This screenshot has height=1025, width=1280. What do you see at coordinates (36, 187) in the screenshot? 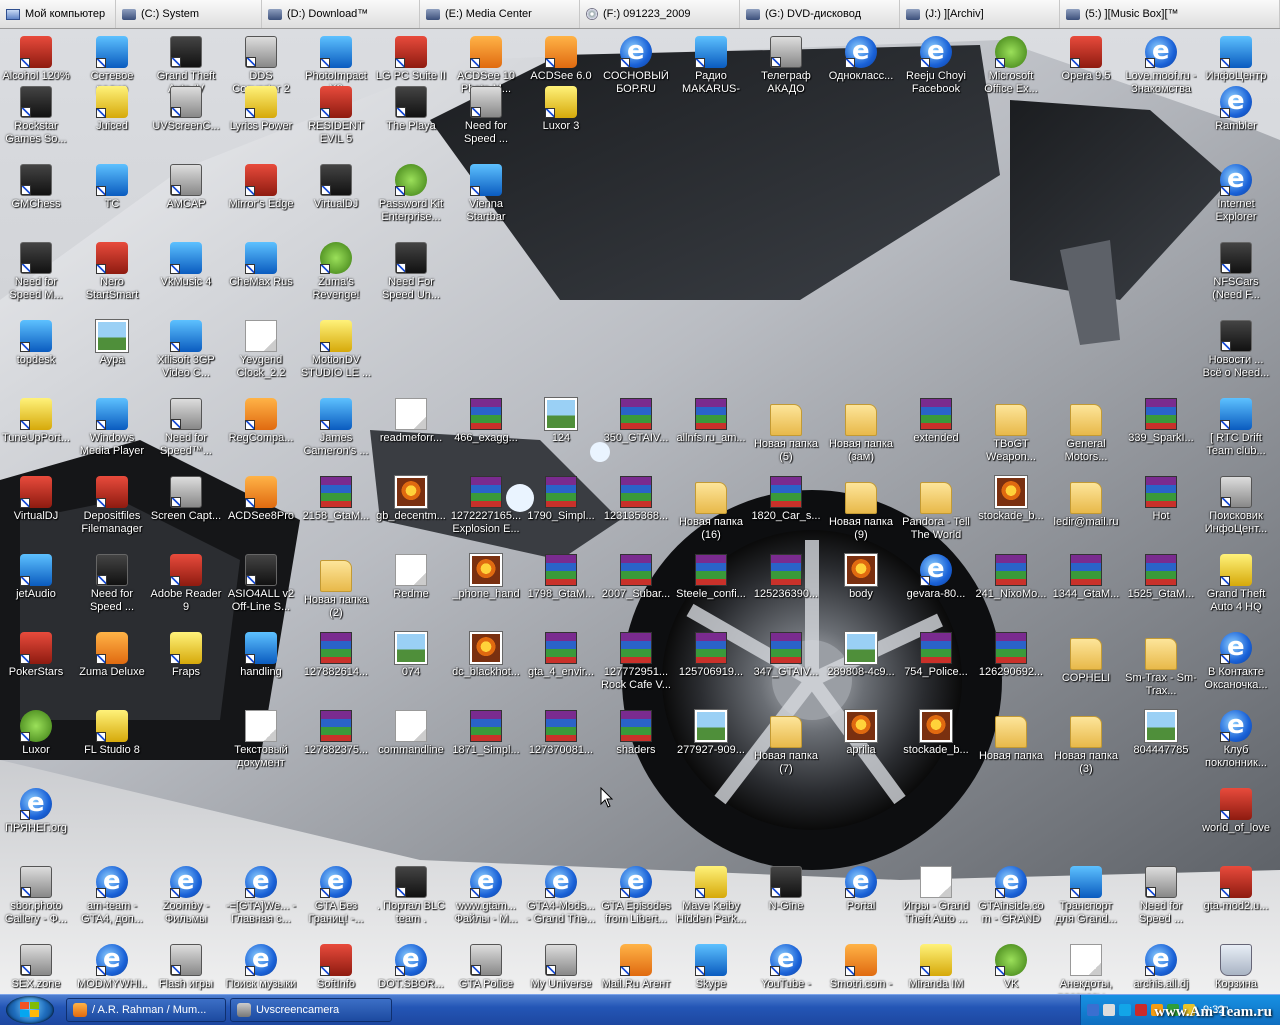
I see `desktop-icon: GMChess` at bounding box center [36, 187].